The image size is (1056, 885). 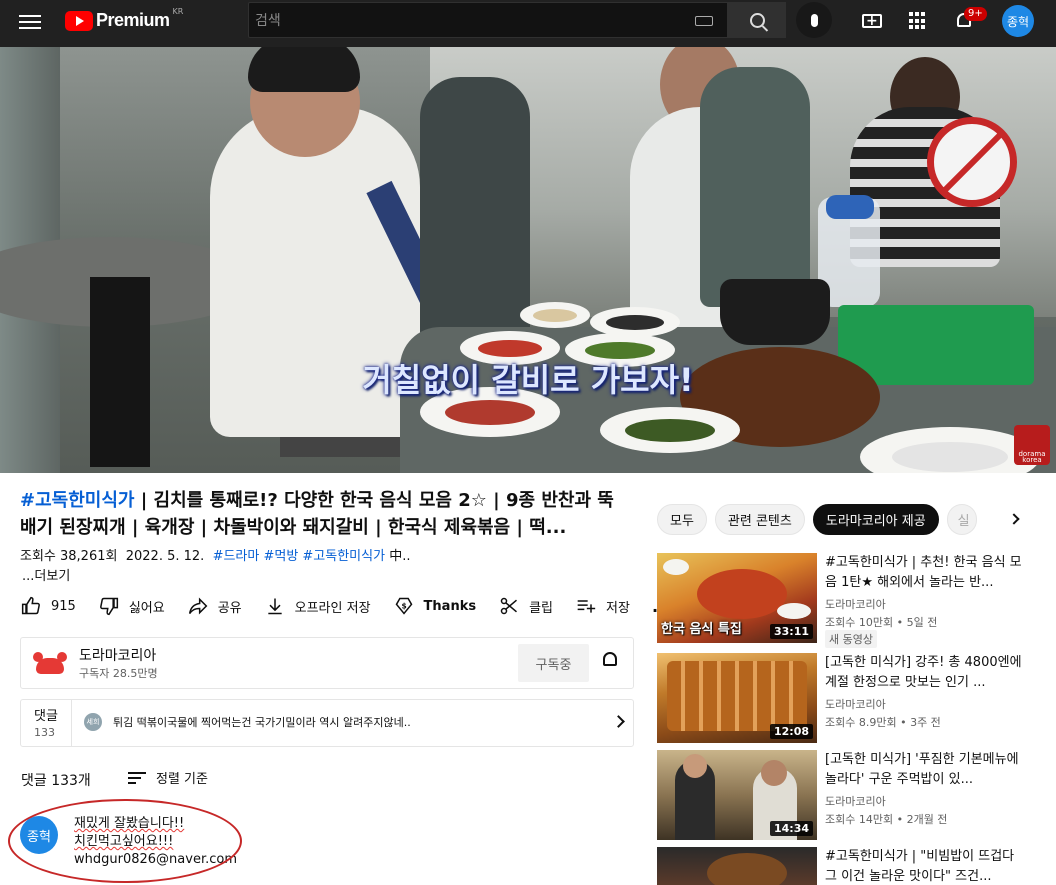 I want to click on filter-chips: 모두 관련 콘텐츠 도라마코리아 제공 실, so click(x=821, y=520).